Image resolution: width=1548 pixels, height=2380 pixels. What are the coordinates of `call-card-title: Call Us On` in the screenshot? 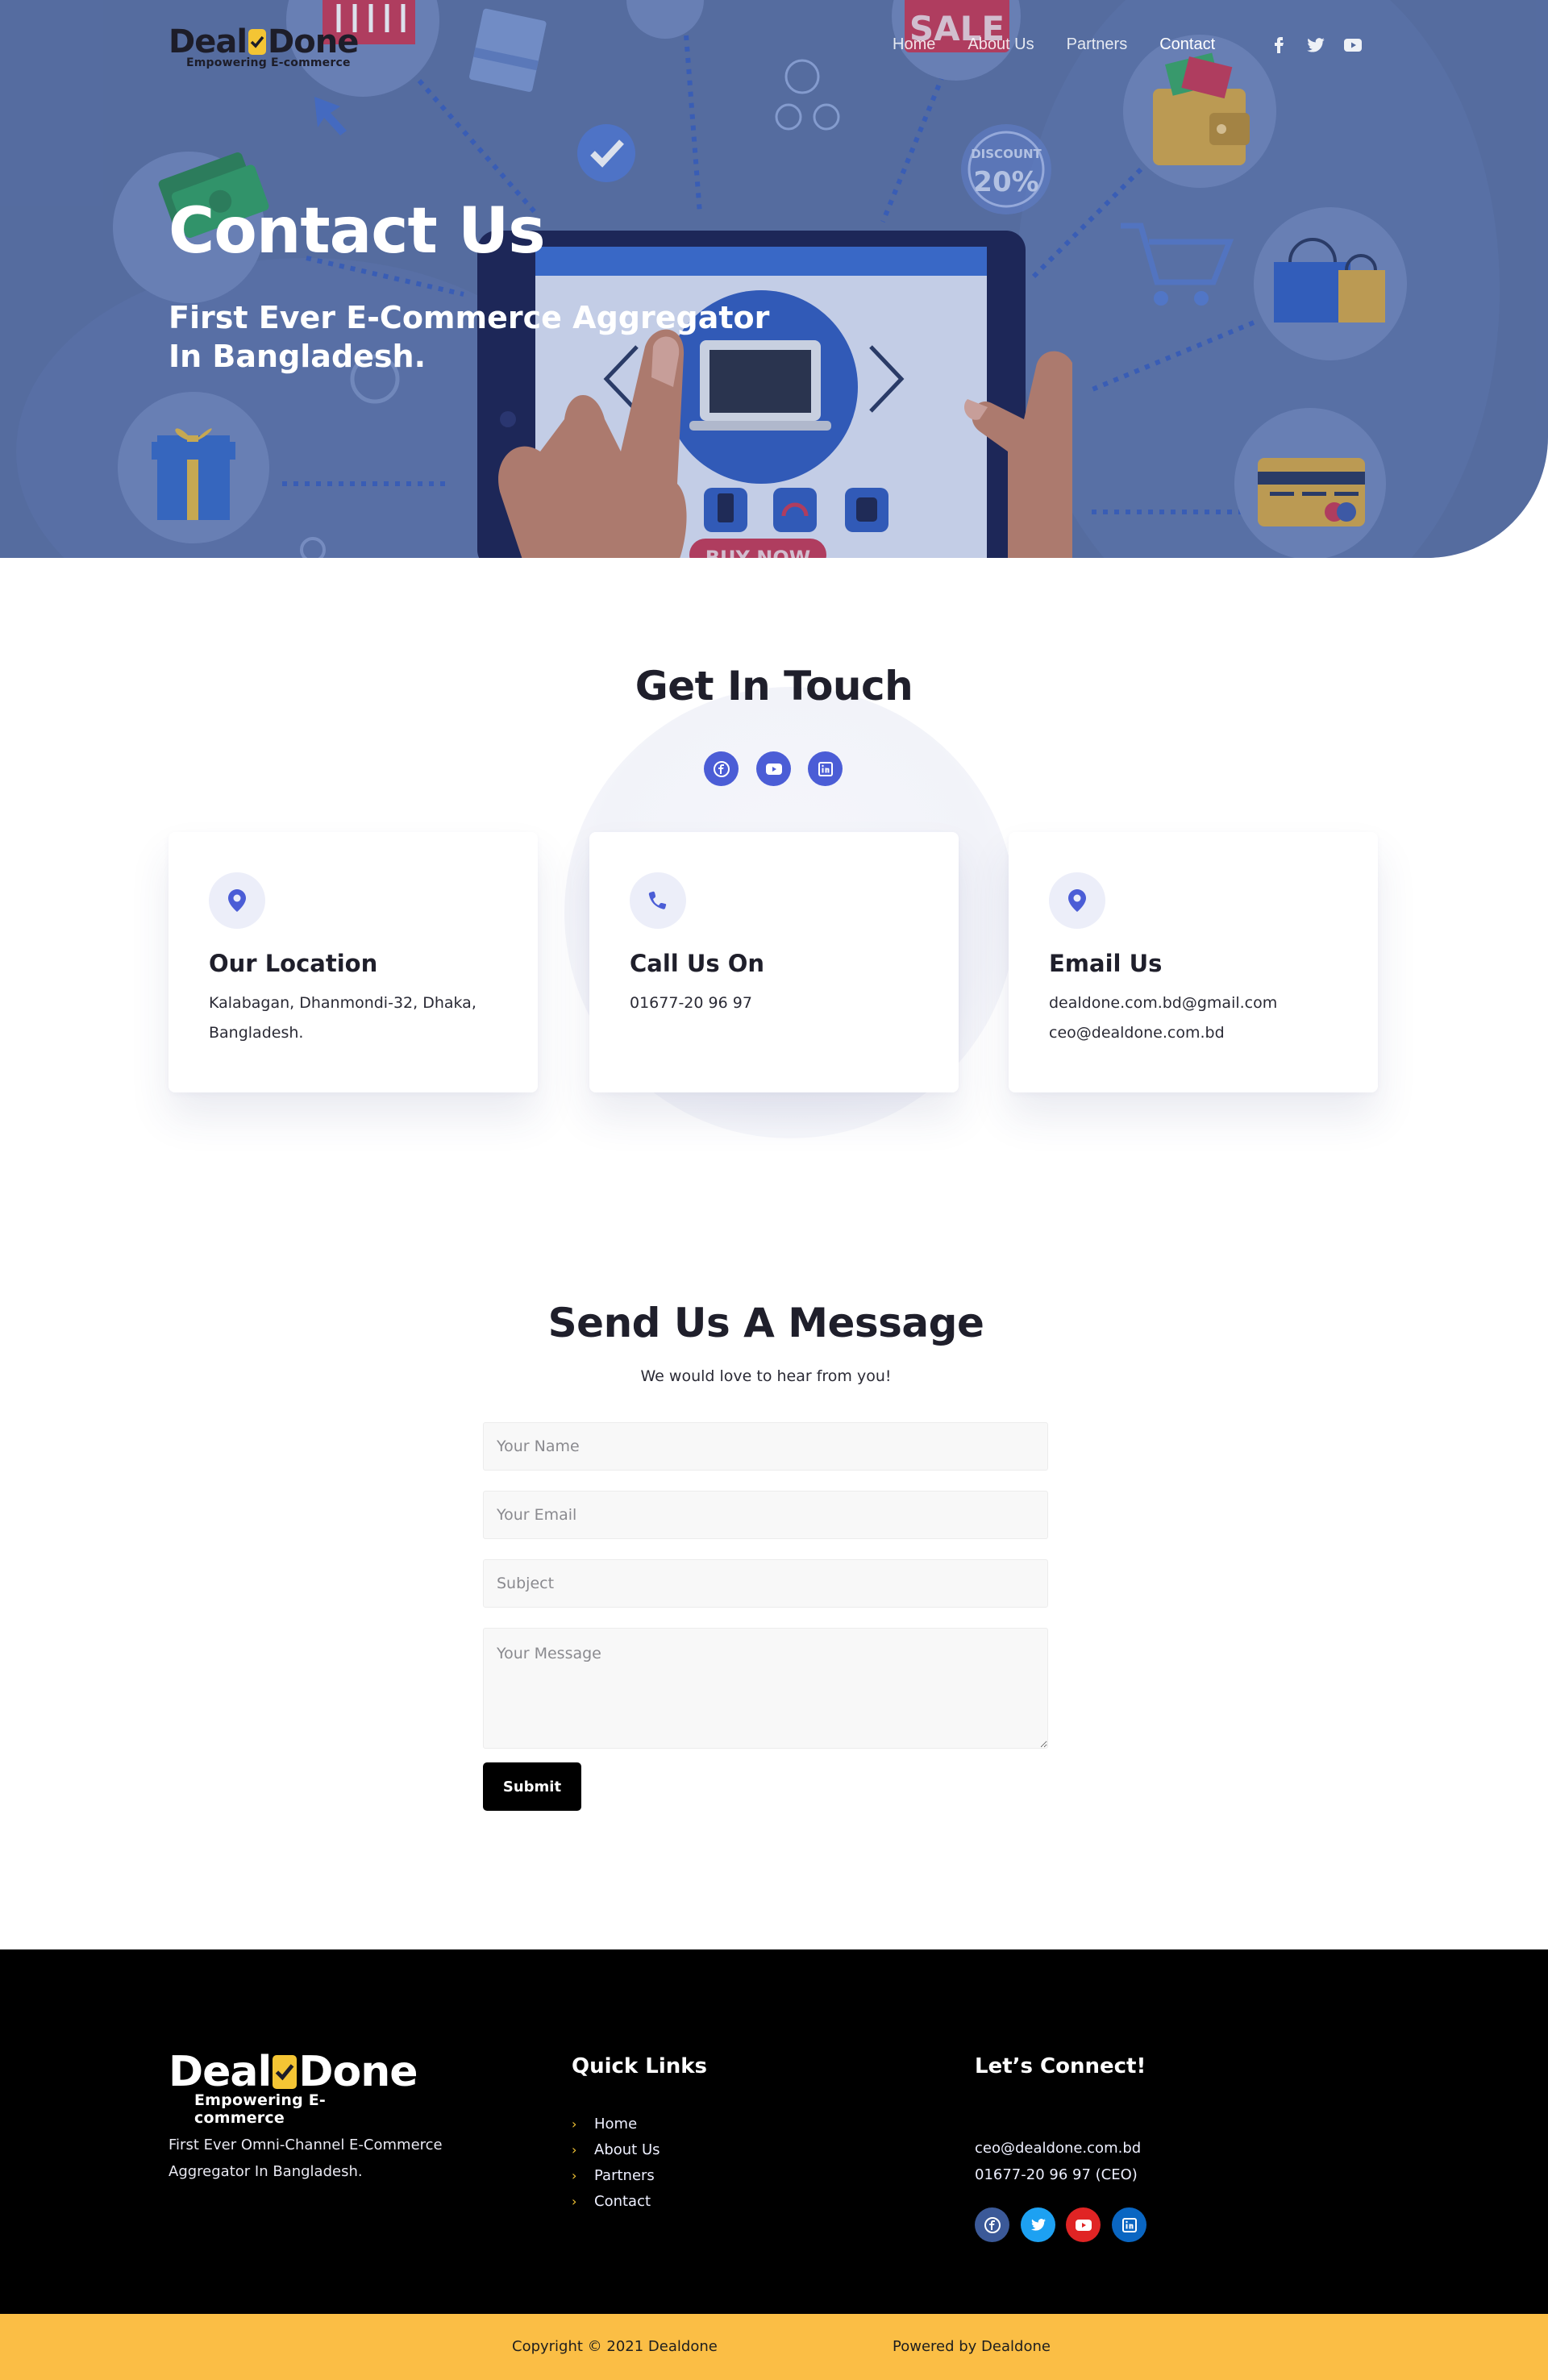 It's located at (697, 963).